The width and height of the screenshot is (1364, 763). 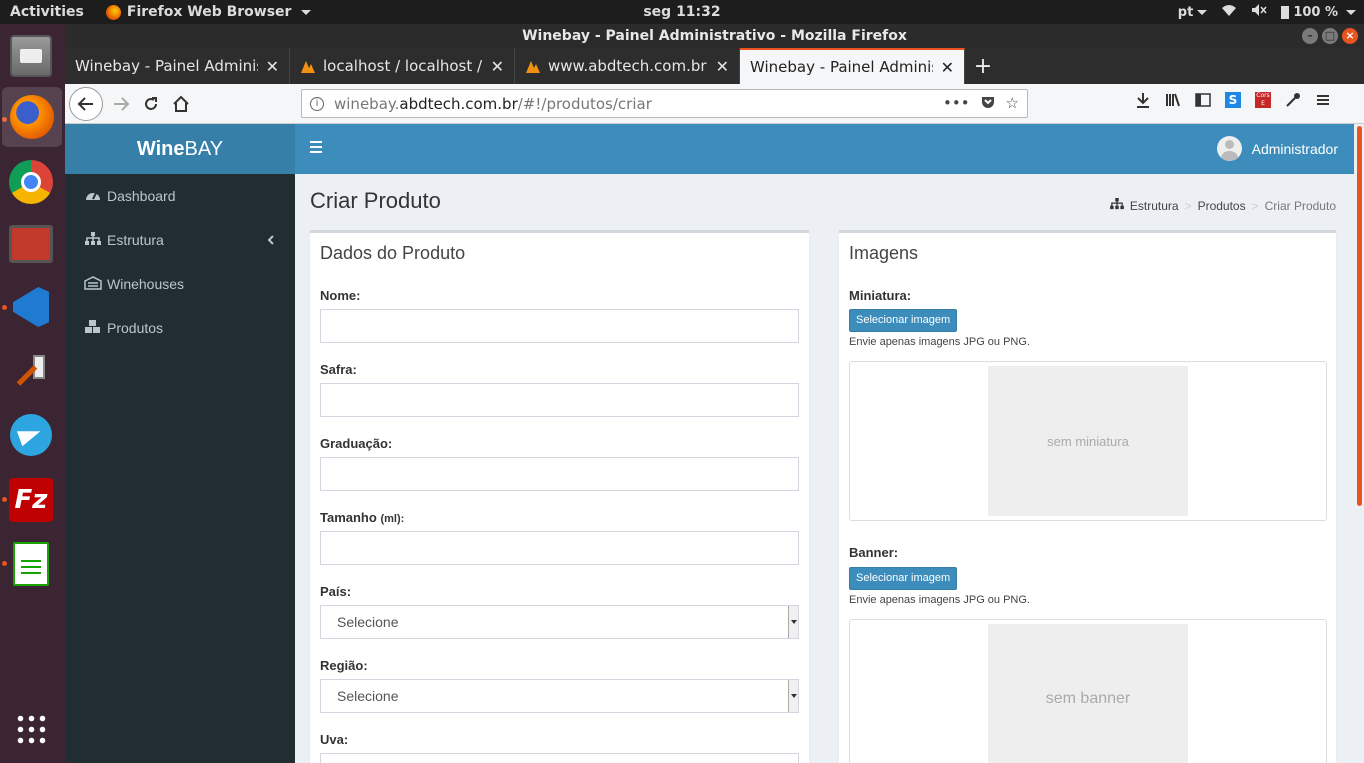 What do you see at coordinates (31, 307) in the screenshot?
I see `dock-vscode` at bounding box center [31, 307].